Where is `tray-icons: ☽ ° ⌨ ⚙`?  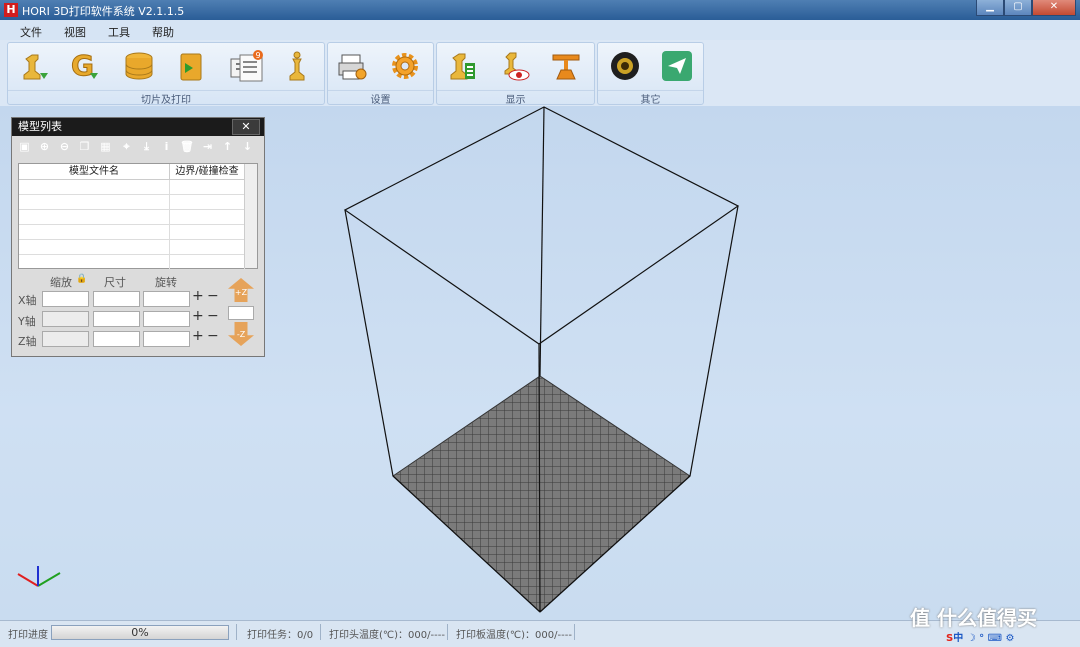 tray-icons: ☽ ° ⌨ ⚙ is located at coordinates (990, 638).